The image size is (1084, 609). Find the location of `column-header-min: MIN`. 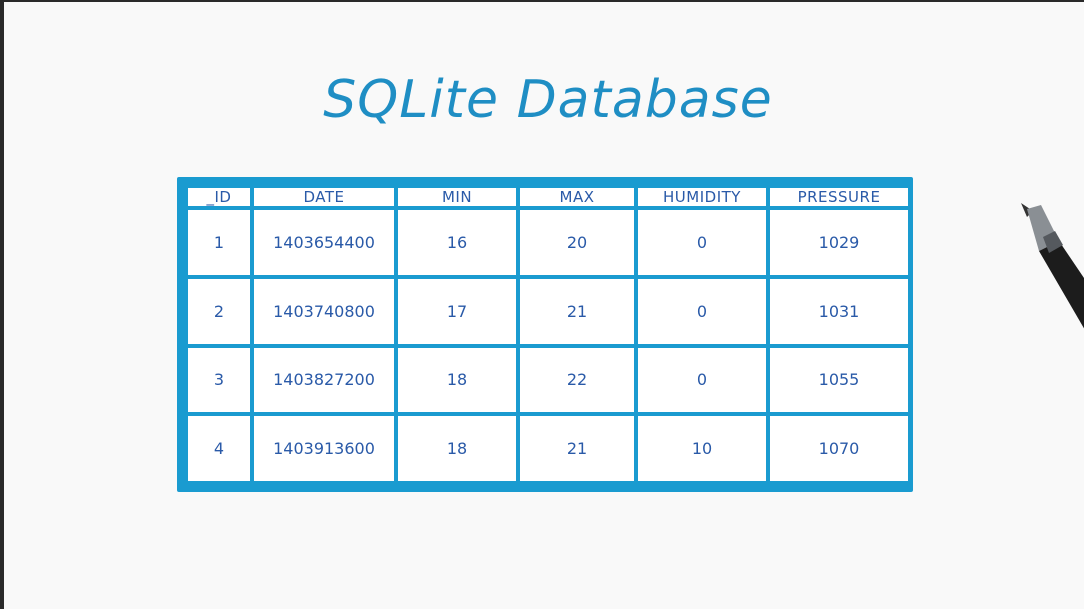

column-header-min: MIN is located at coordinates (457, 197).